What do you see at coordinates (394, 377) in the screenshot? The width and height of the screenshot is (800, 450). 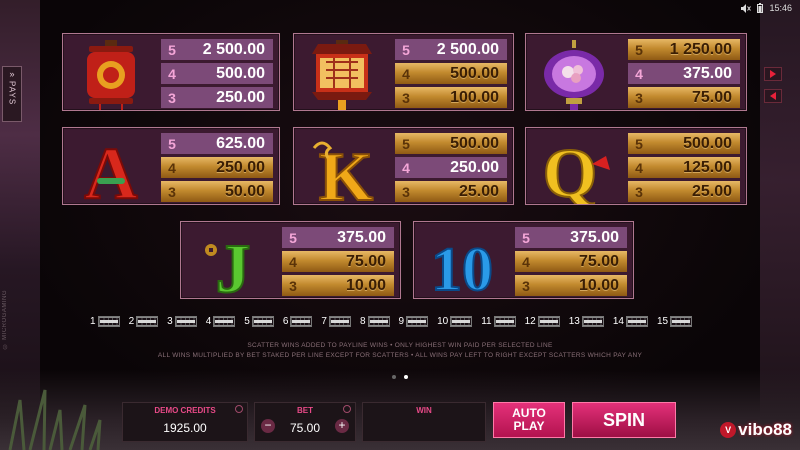 I see `page-dot` at bounding box center [394, 377].